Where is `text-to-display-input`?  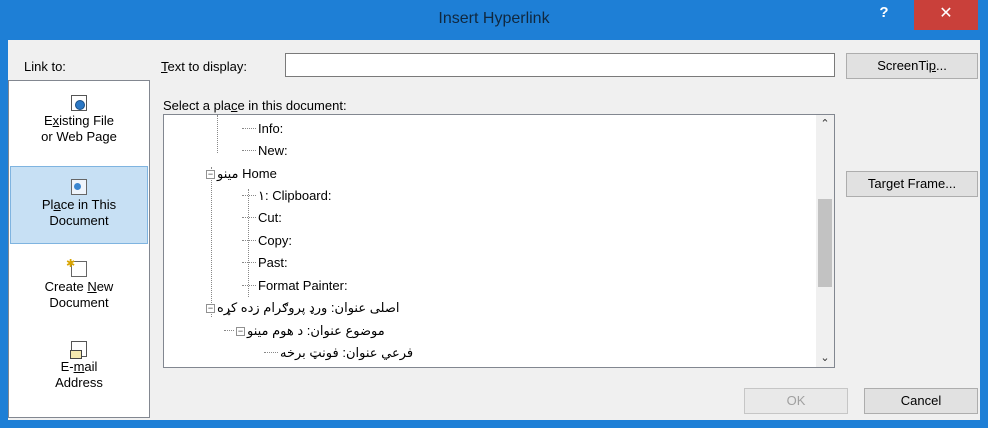 text-to-display-input is located at coordinates (560, 65).